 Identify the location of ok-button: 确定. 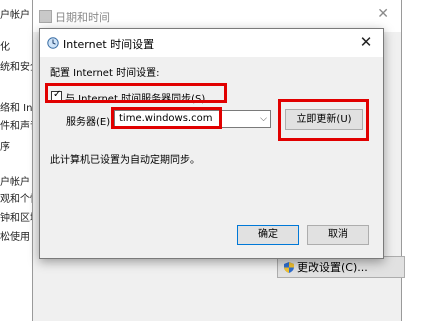
(268, 235).